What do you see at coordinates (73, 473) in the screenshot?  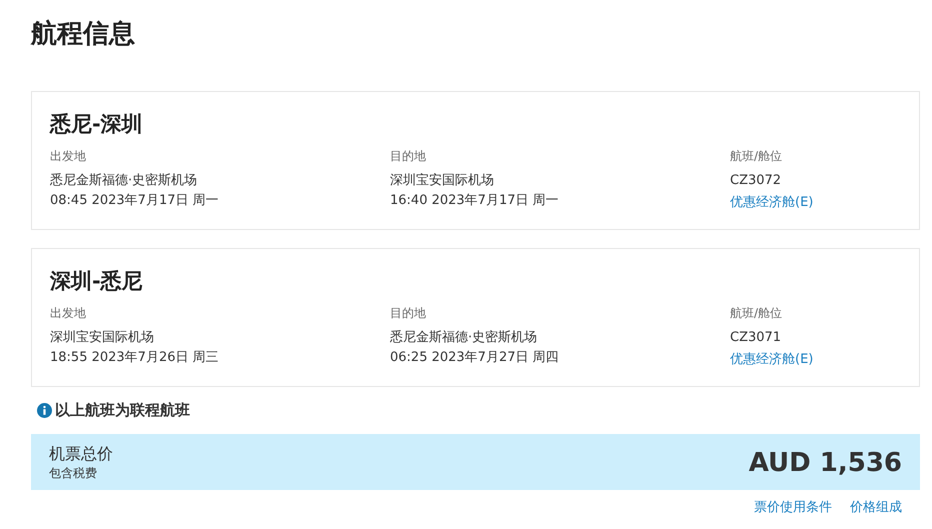 I see `tax-note: 包含税费` at bounding box center [73, 473].